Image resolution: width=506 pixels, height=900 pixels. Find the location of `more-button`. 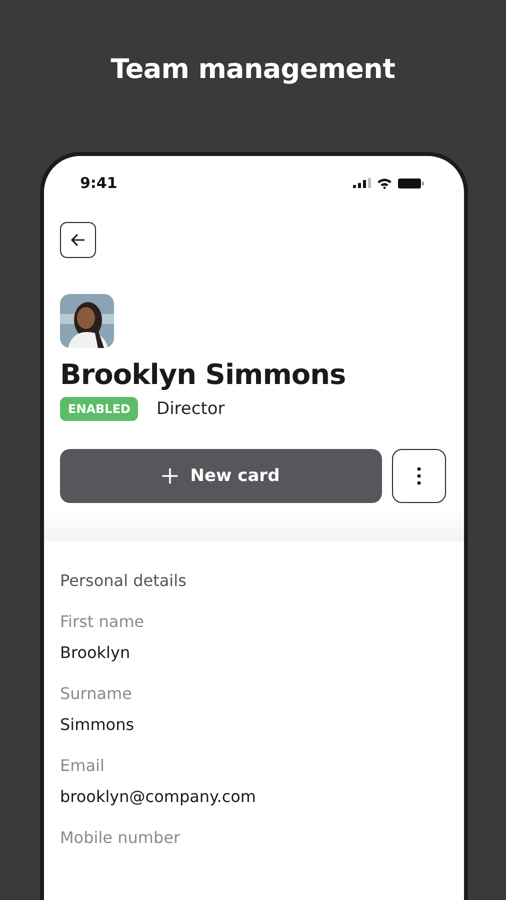

more-button is located at coordinates (419, 476).